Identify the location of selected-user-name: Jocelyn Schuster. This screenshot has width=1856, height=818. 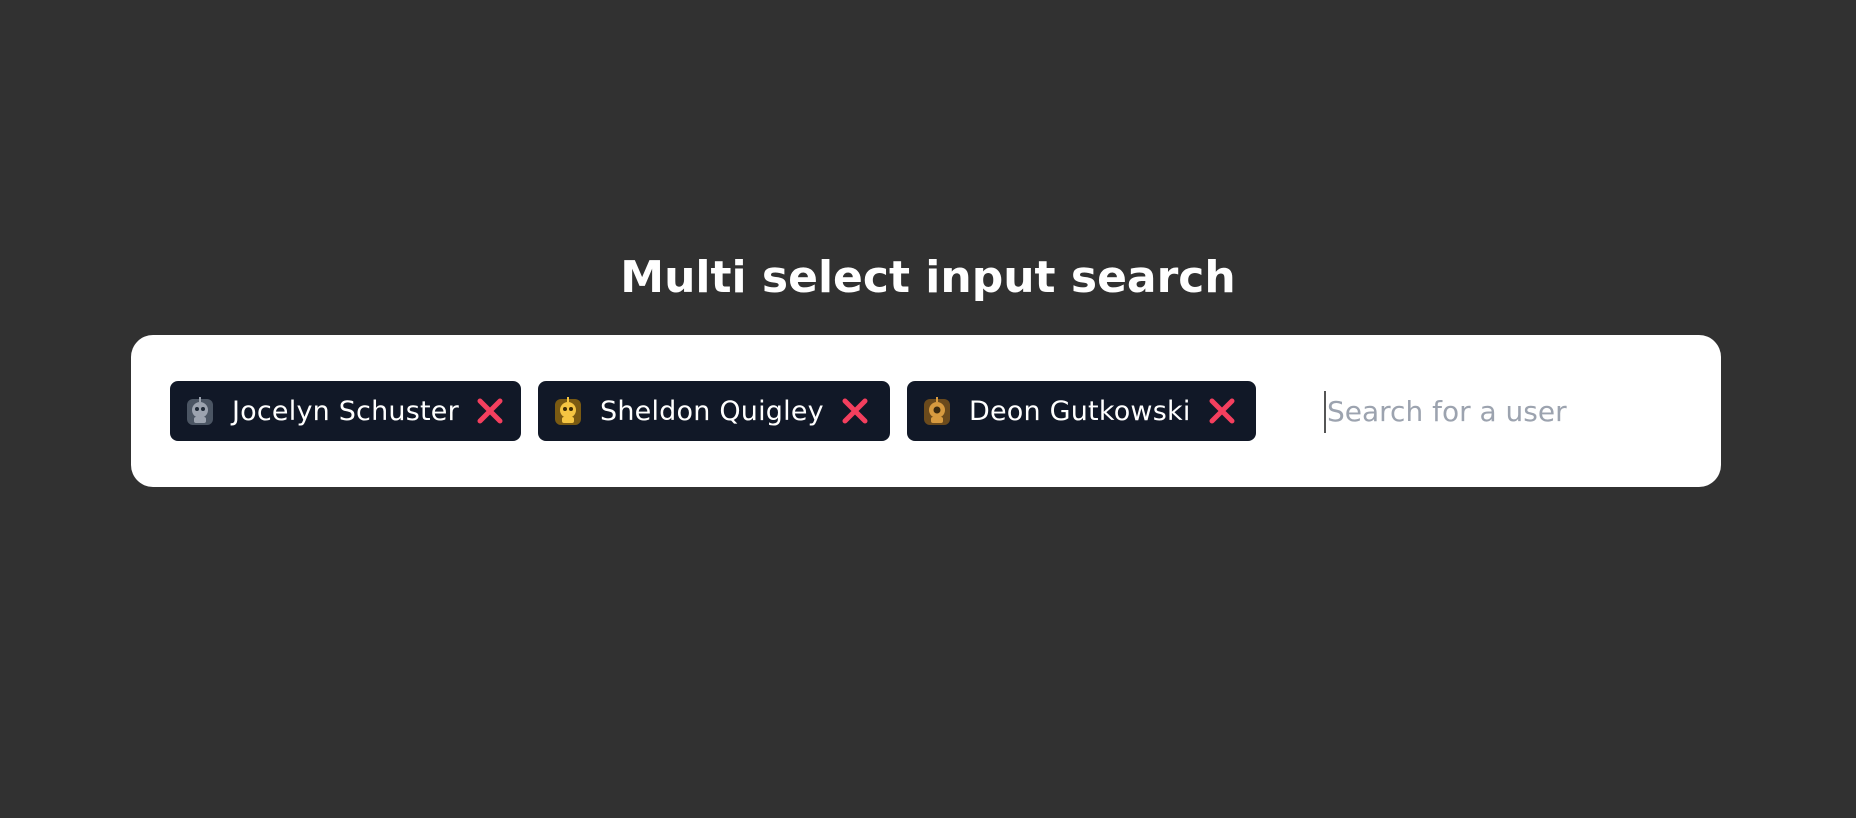
(345, 411).